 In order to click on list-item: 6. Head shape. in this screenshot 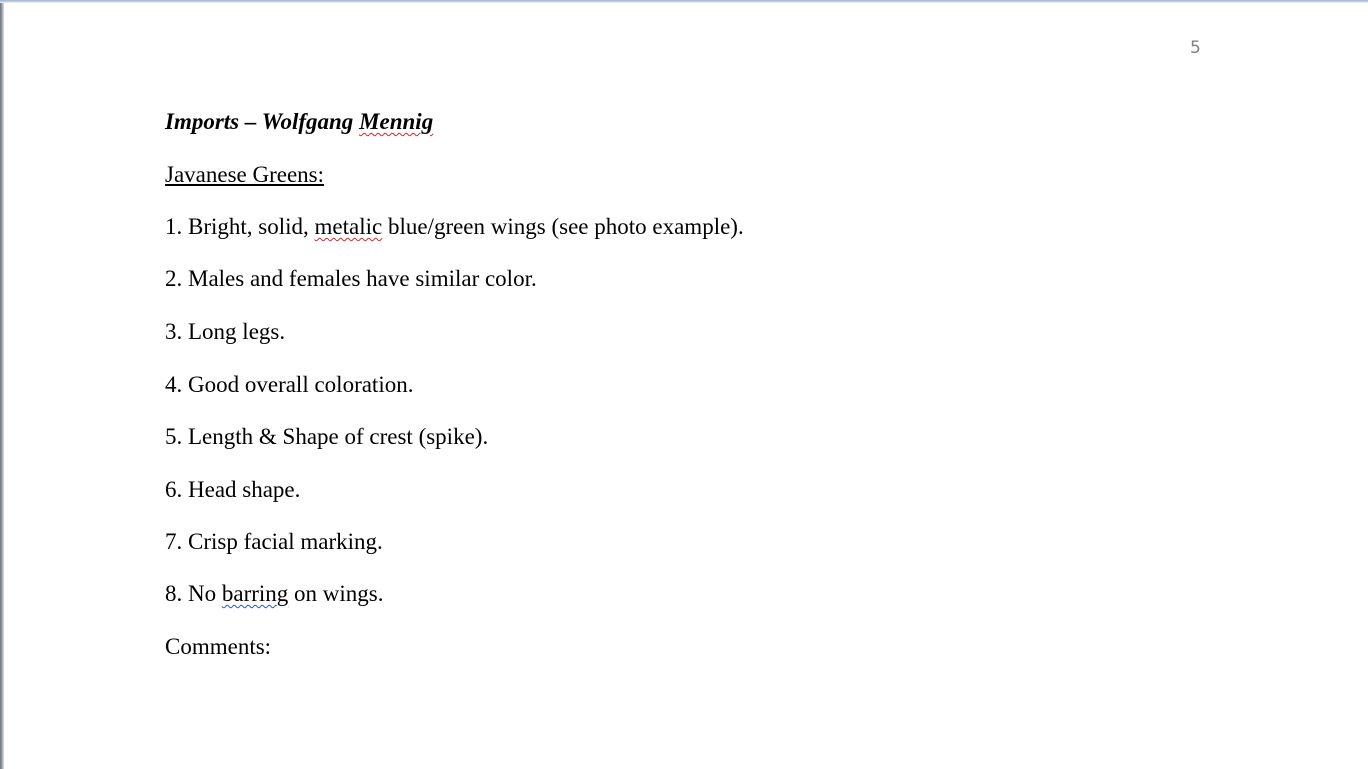, I will do `click(233, 489)`.